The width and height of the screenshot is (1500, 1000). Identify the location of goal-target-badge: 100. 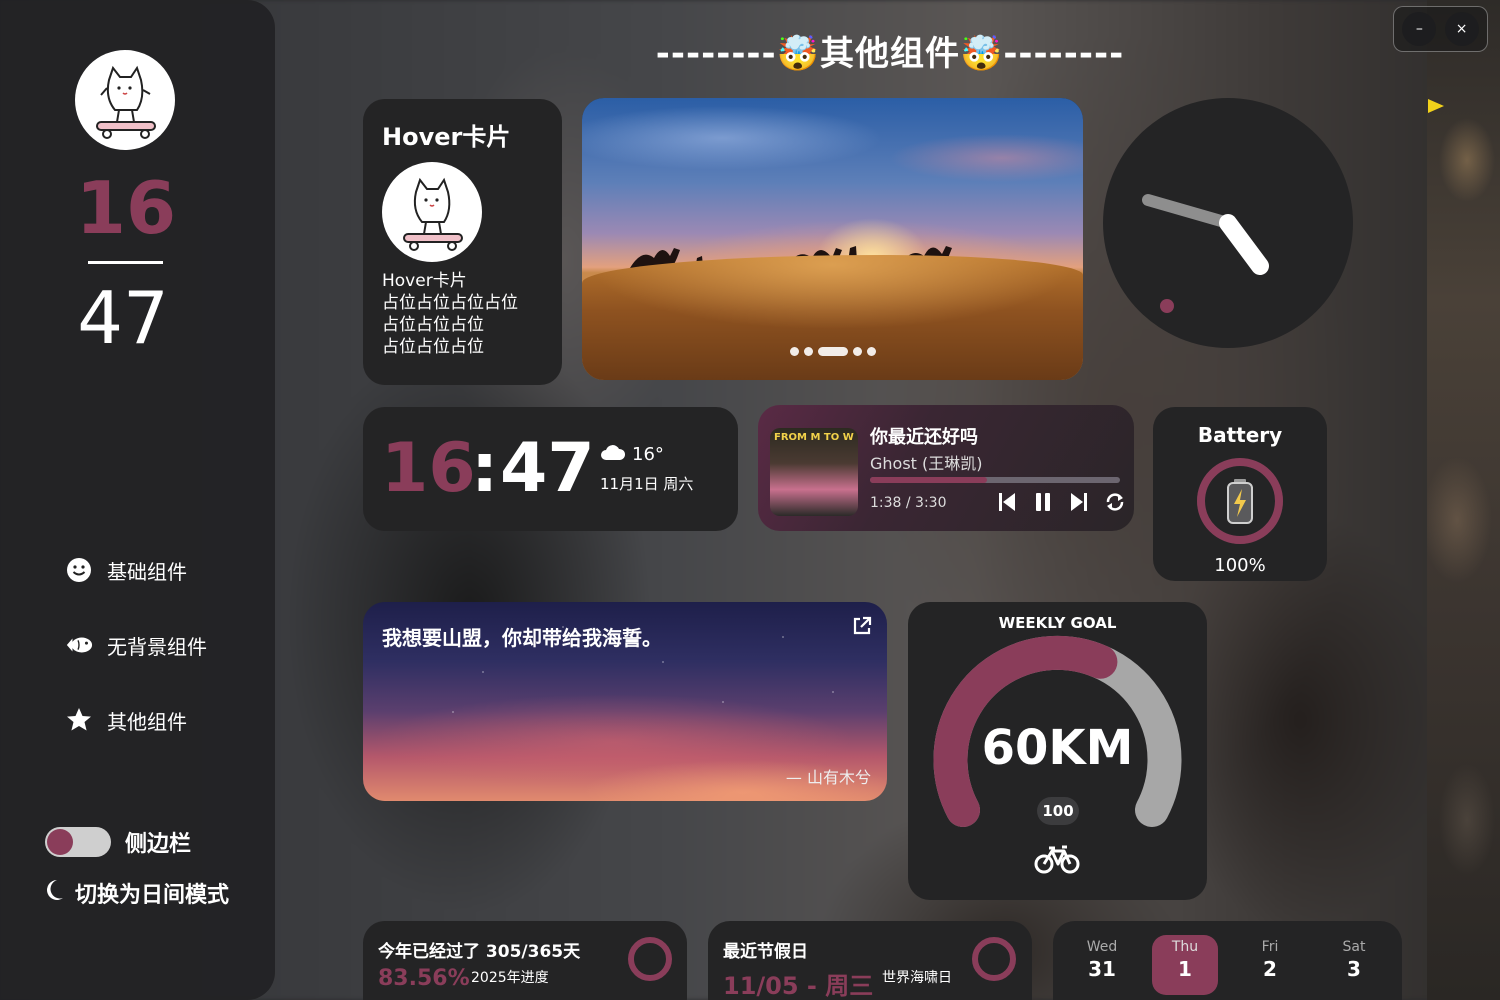
(1058, 811).